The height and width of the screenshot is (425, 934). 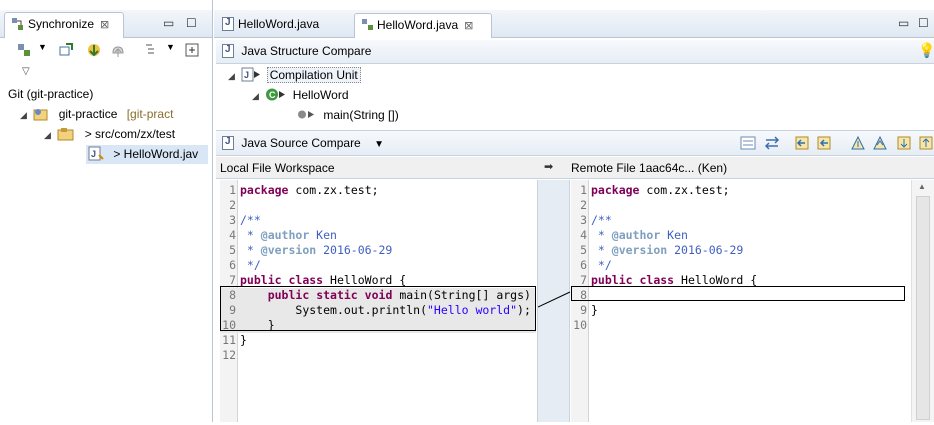 I want to click on local-file-header: Local File Workspace, so click(x=277, y=168).